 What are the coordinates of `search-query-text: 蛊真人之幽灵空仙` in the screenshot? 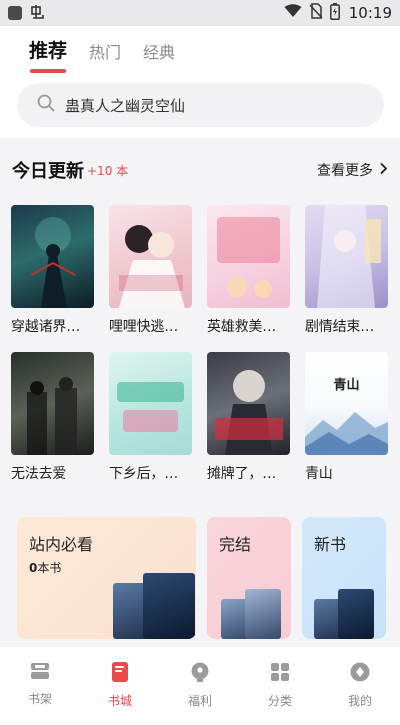 It's located at (125, 105).